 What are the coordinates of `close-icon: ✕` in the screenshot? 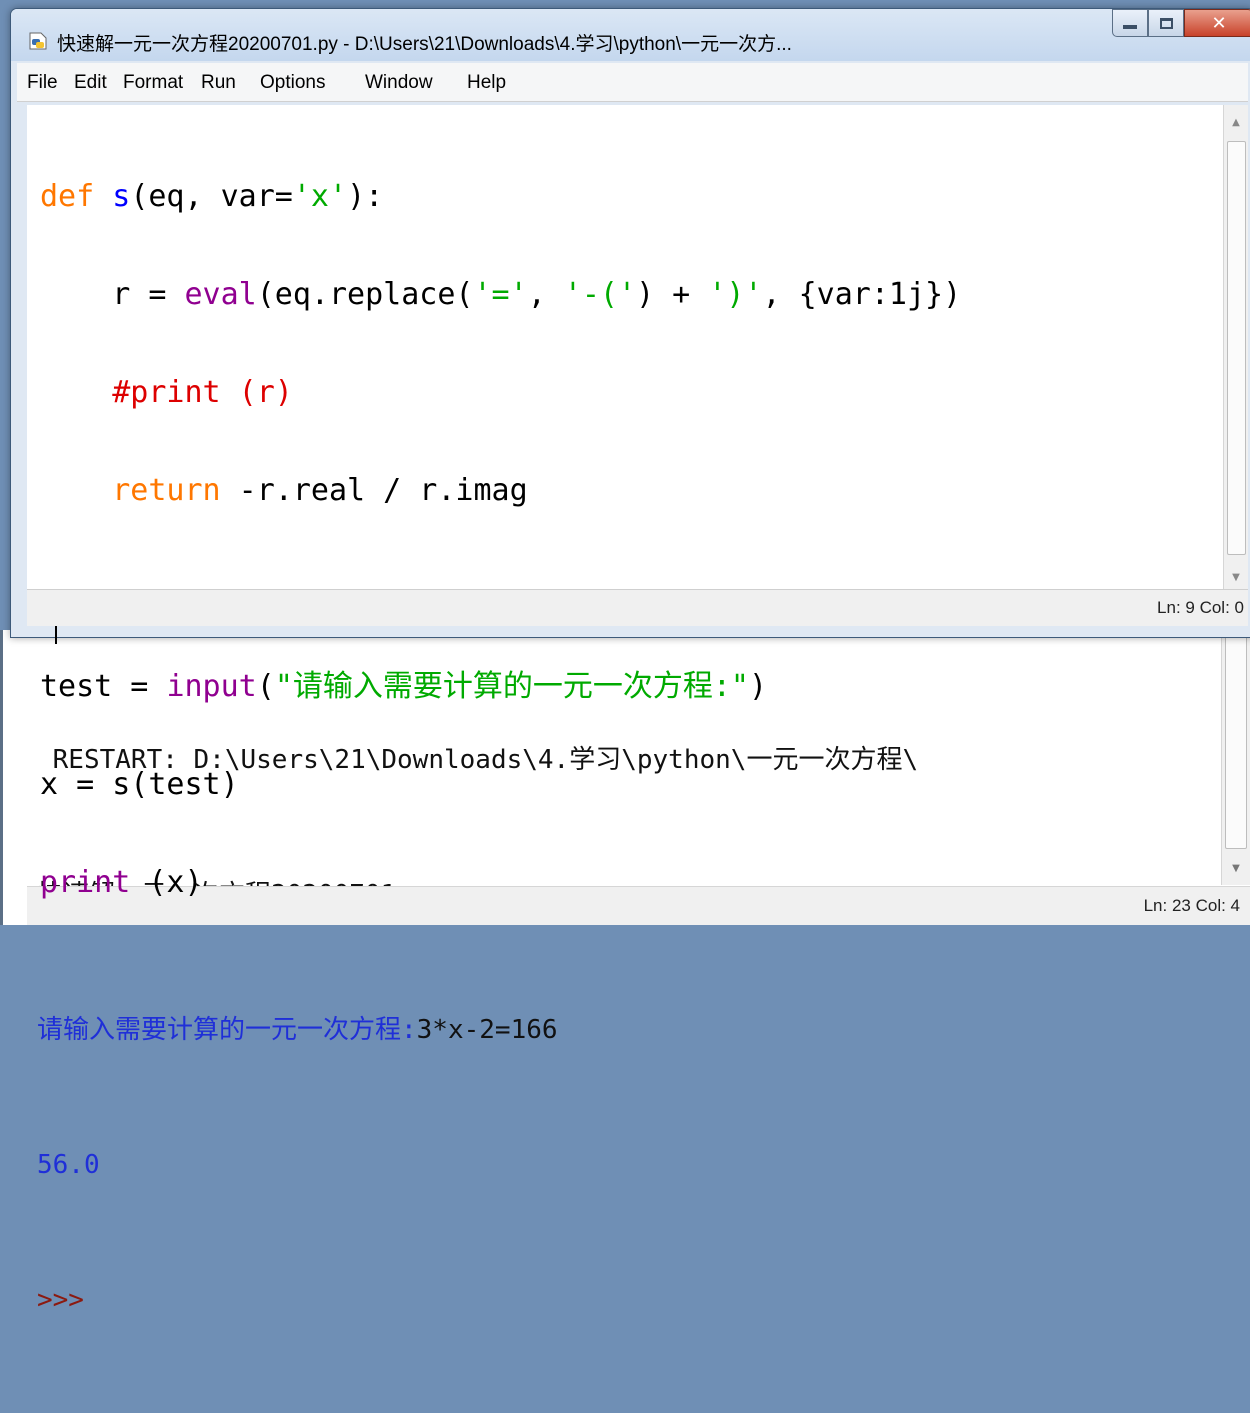 It's located at (1219, 23).